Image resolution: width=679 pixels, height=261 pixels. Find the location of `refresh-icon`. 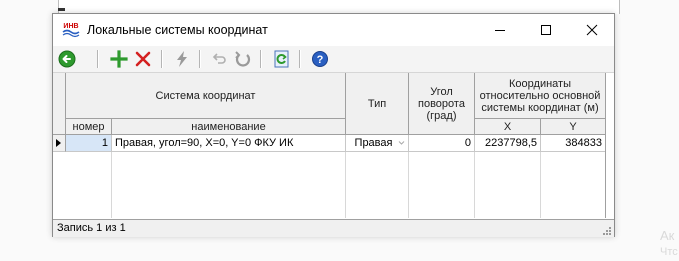

refresh-icon is located at coordinates (281, 59).